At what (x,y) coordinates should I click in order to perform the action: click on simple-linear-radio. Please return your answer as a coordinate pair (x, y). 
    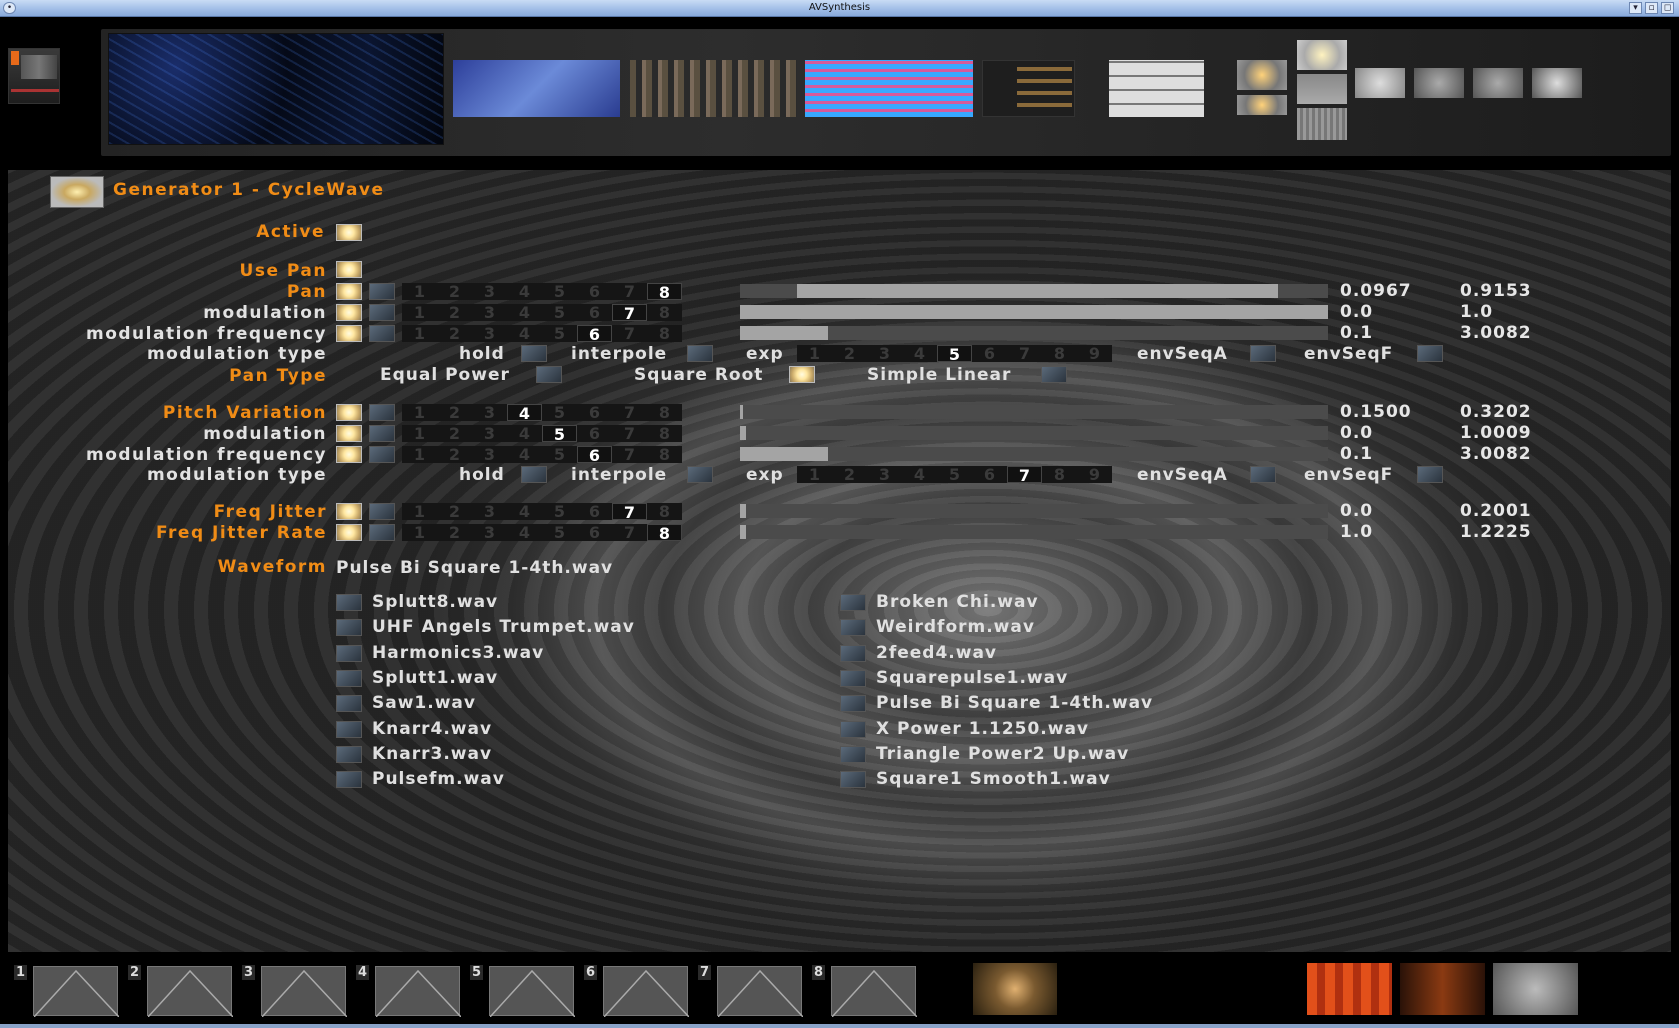
    Looking at the image, I should click on (1054, 374).